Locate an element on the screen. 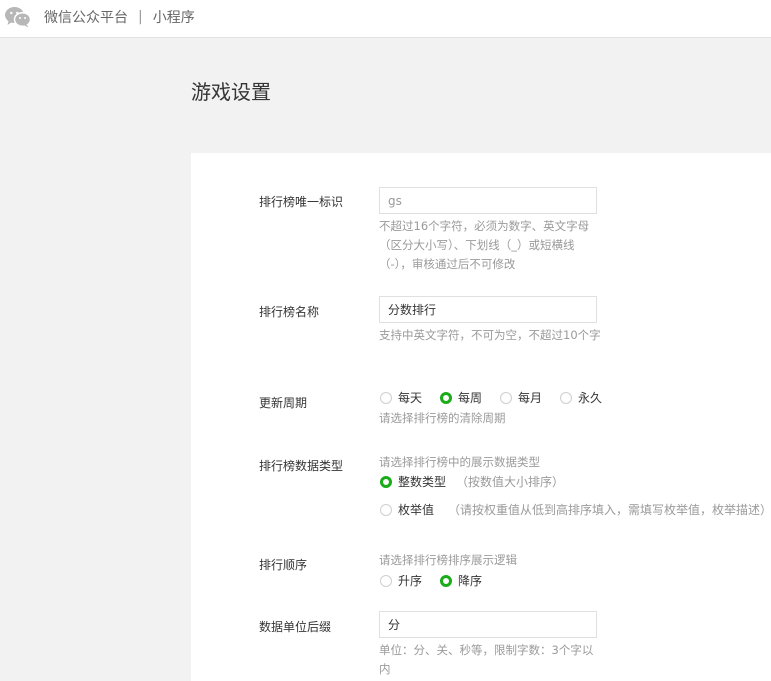 Image resolution: width=771 pixels, height=681 pixels. data-type-hint: 请选择排行榜中的展示数据类型 is located at coordinates (459, 462).